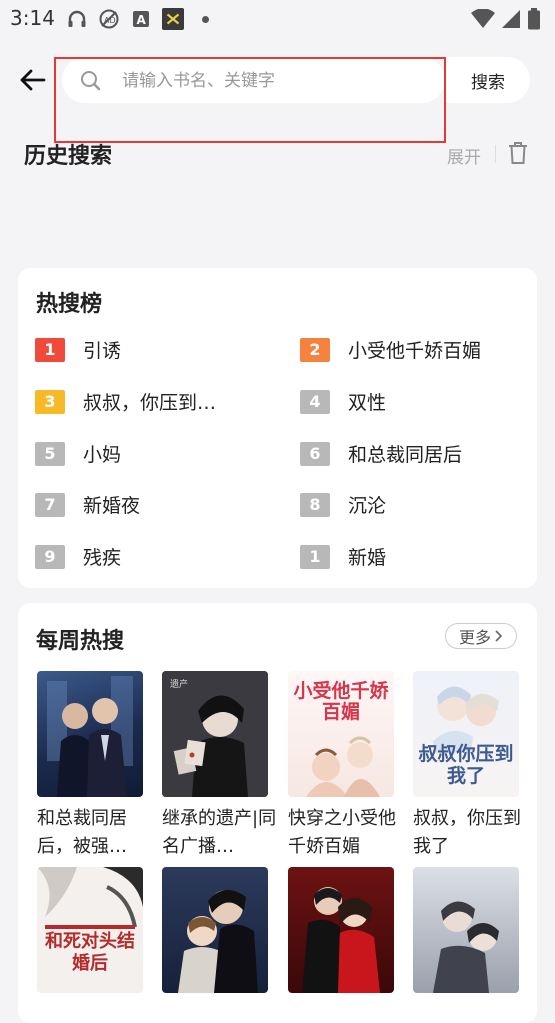 Image resolution: width=555 pixels, height=1023 pixels. What do you see at coordinates (32, 18) in the screenshot?
I see `status-time: 3:14` at bounding box center [32, 18].